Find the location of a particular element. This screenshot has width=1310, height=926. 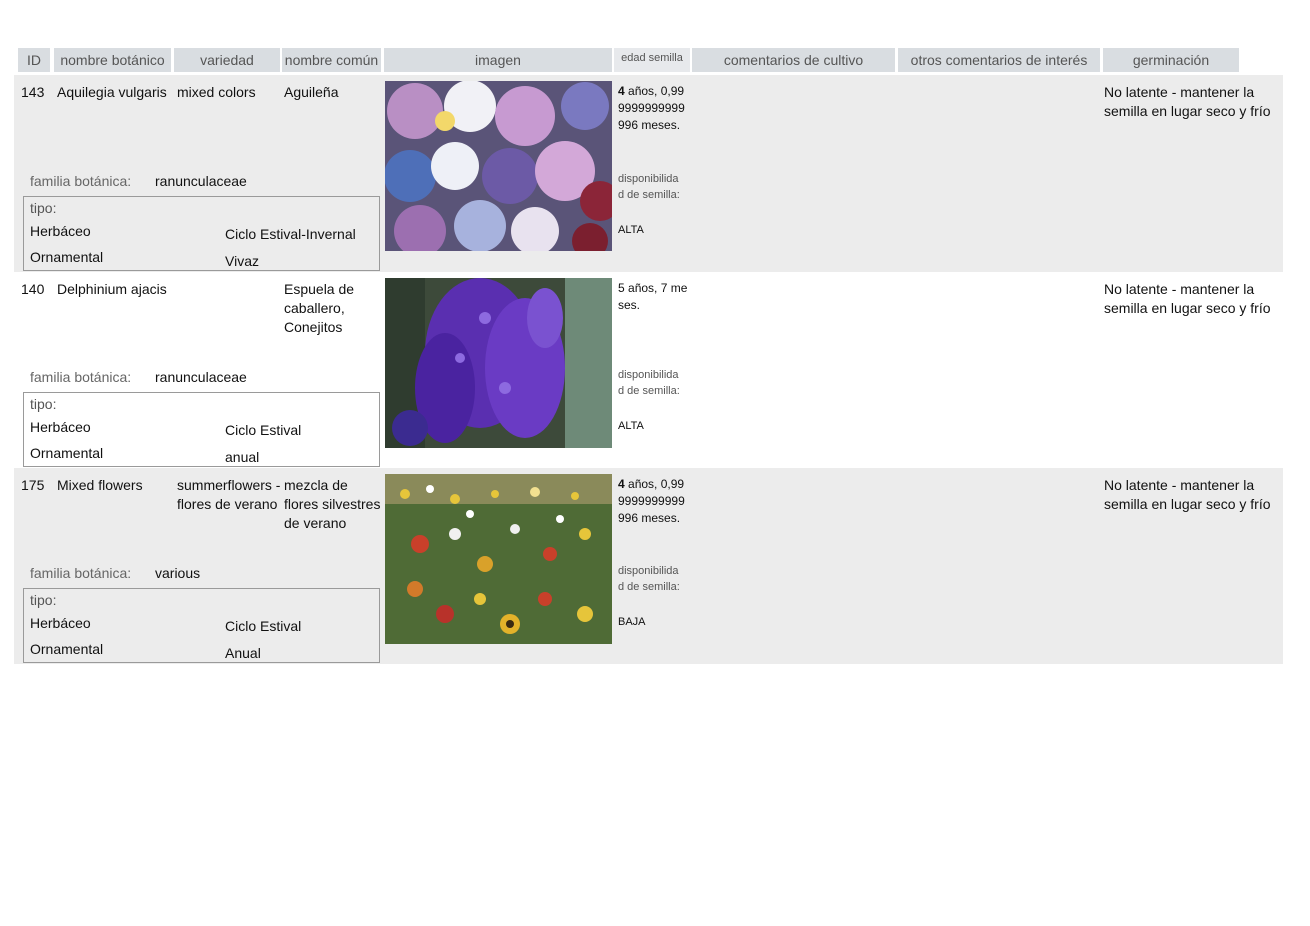

header-germinacion: germinación is located at coordinates (1171, 60).